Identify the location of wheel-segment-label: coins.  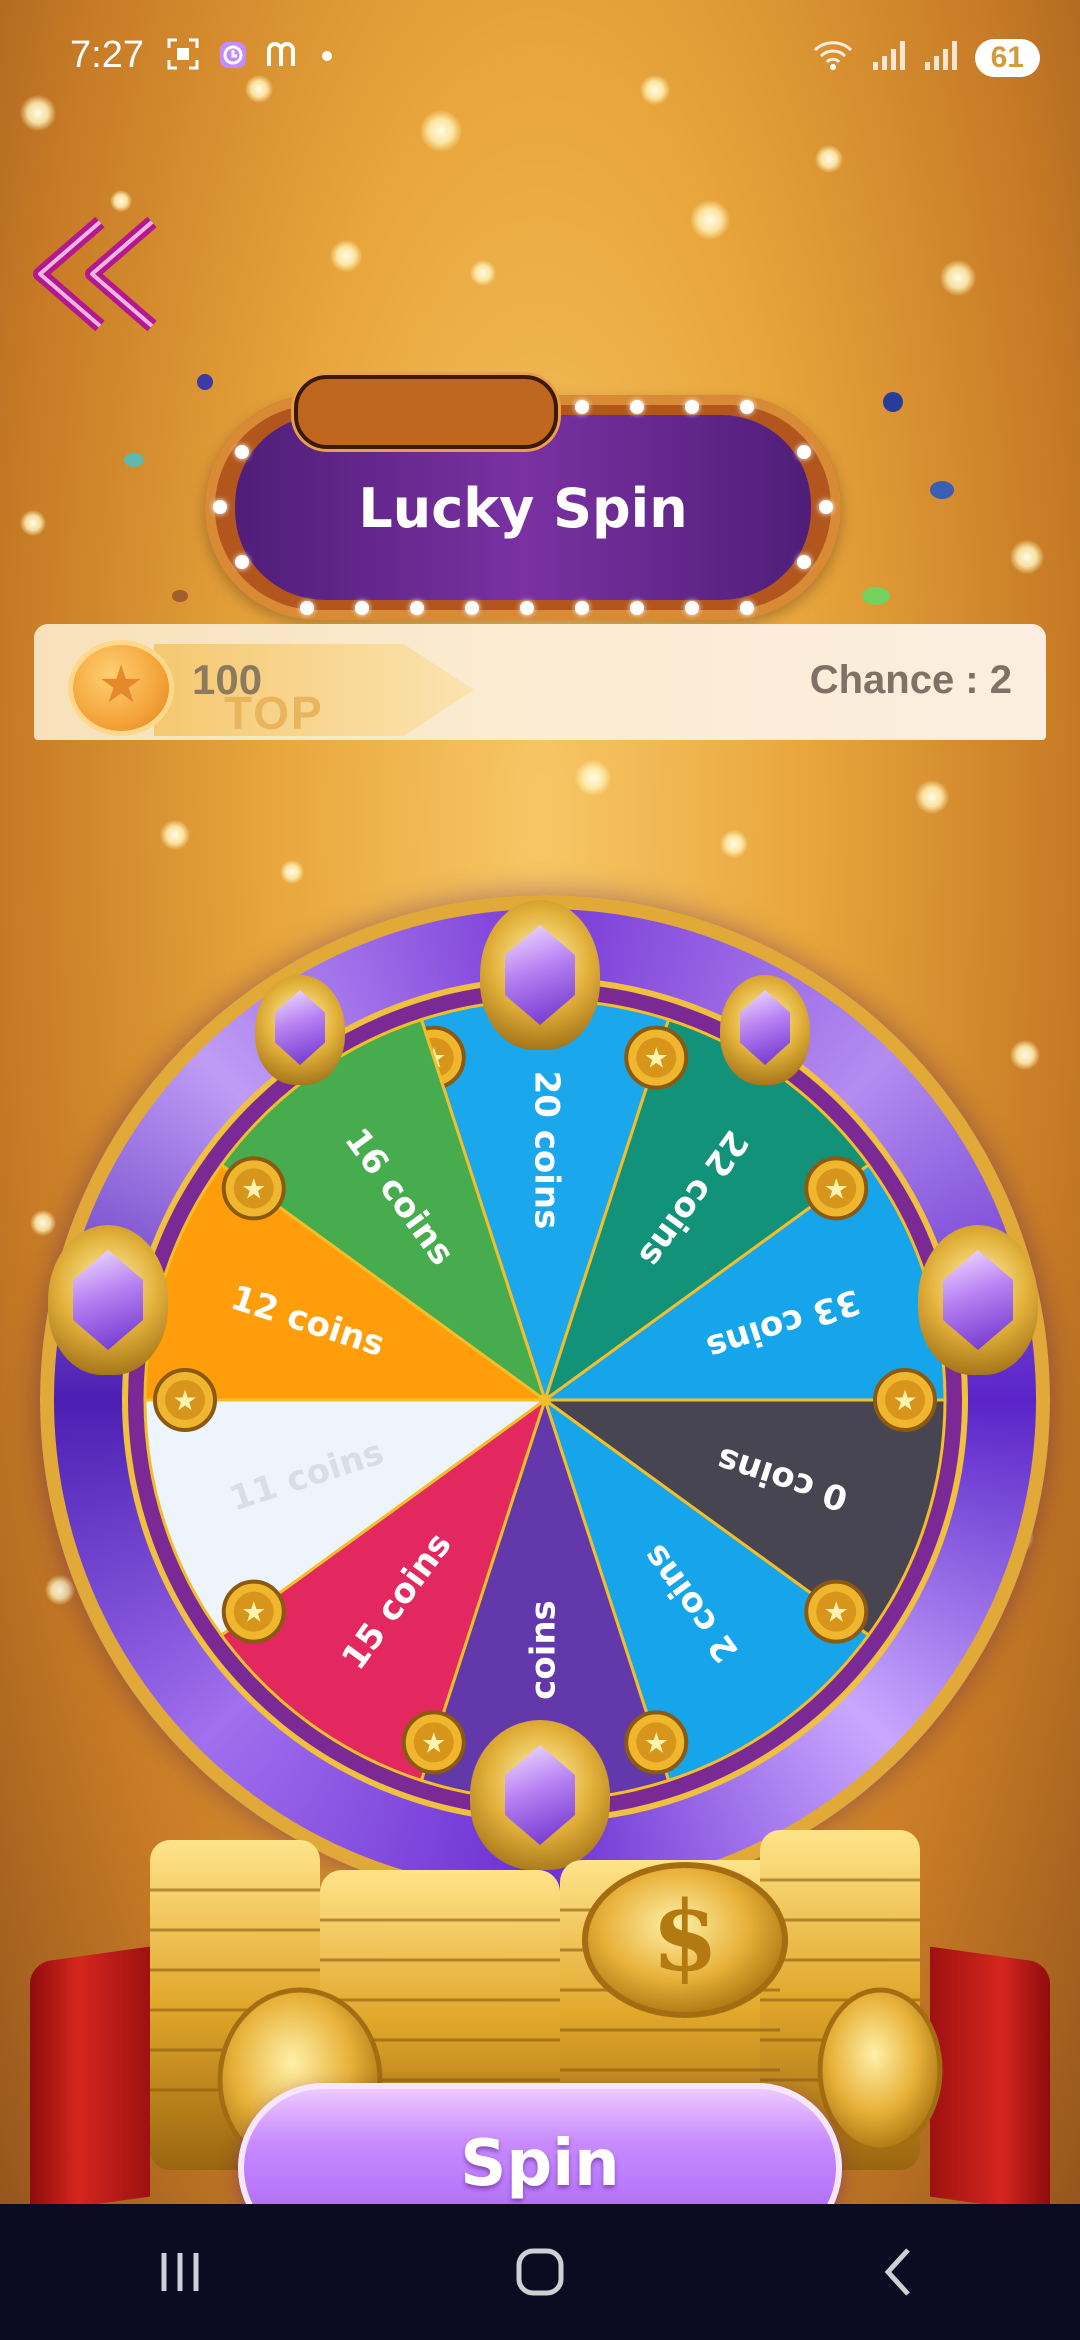
(544, 1650).